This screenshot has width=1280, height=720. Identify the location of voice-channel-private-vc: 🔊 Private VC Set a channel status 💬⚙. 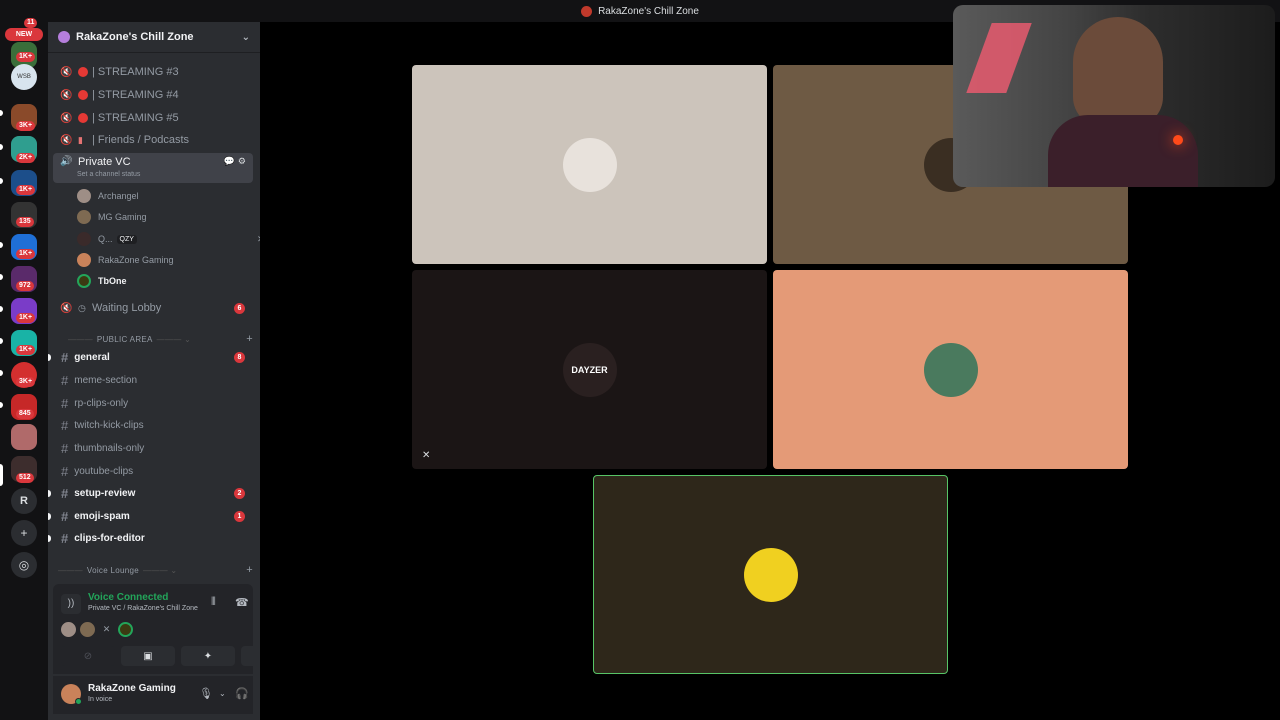
(153, 168).